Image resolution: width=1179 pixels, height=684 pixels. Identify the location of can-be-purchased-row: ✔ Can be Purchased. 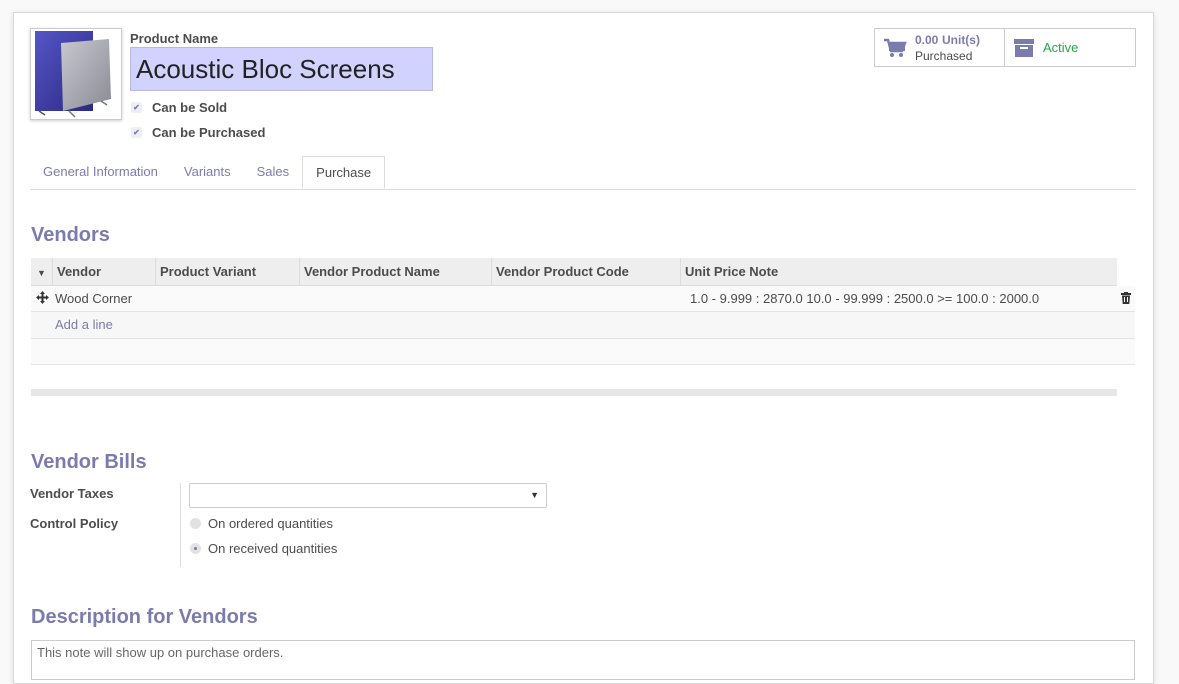
(198, 132).